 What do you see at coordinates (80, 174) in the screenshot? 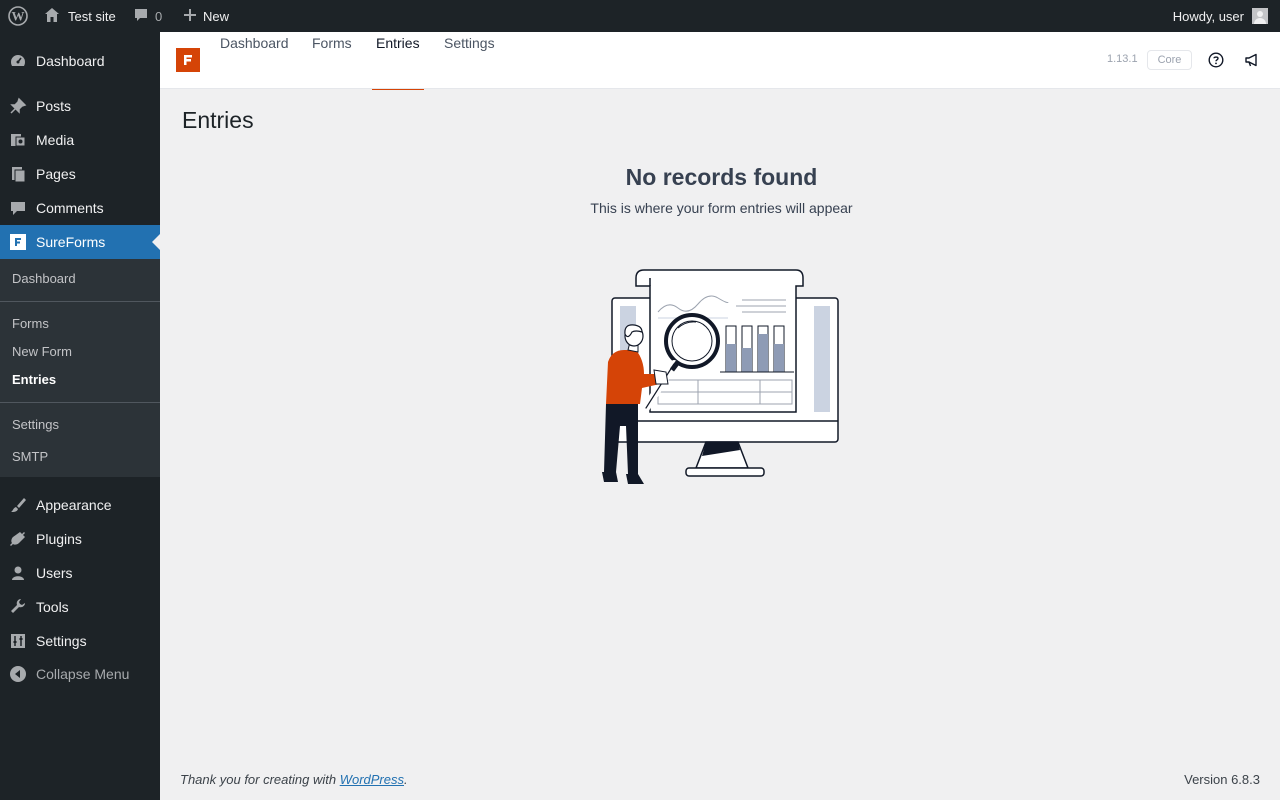
I see `sidebar-item-pages: Pages` at bounding box center [80, 174].